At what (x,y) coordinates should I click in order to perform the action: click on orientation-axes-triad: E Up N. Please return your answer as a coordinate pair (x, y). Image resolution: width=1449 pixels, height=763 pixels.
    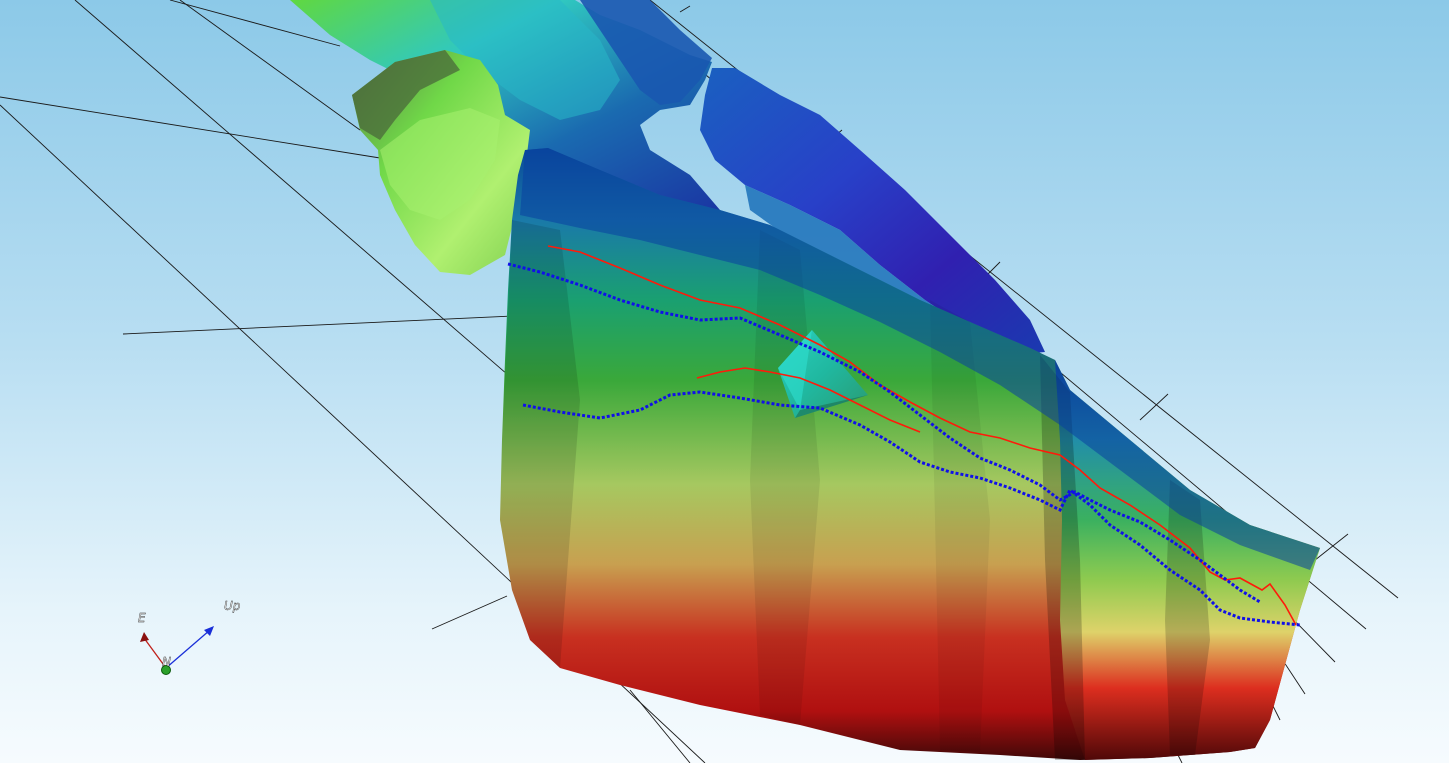
    Looking at the image, I should click on (189, 637).